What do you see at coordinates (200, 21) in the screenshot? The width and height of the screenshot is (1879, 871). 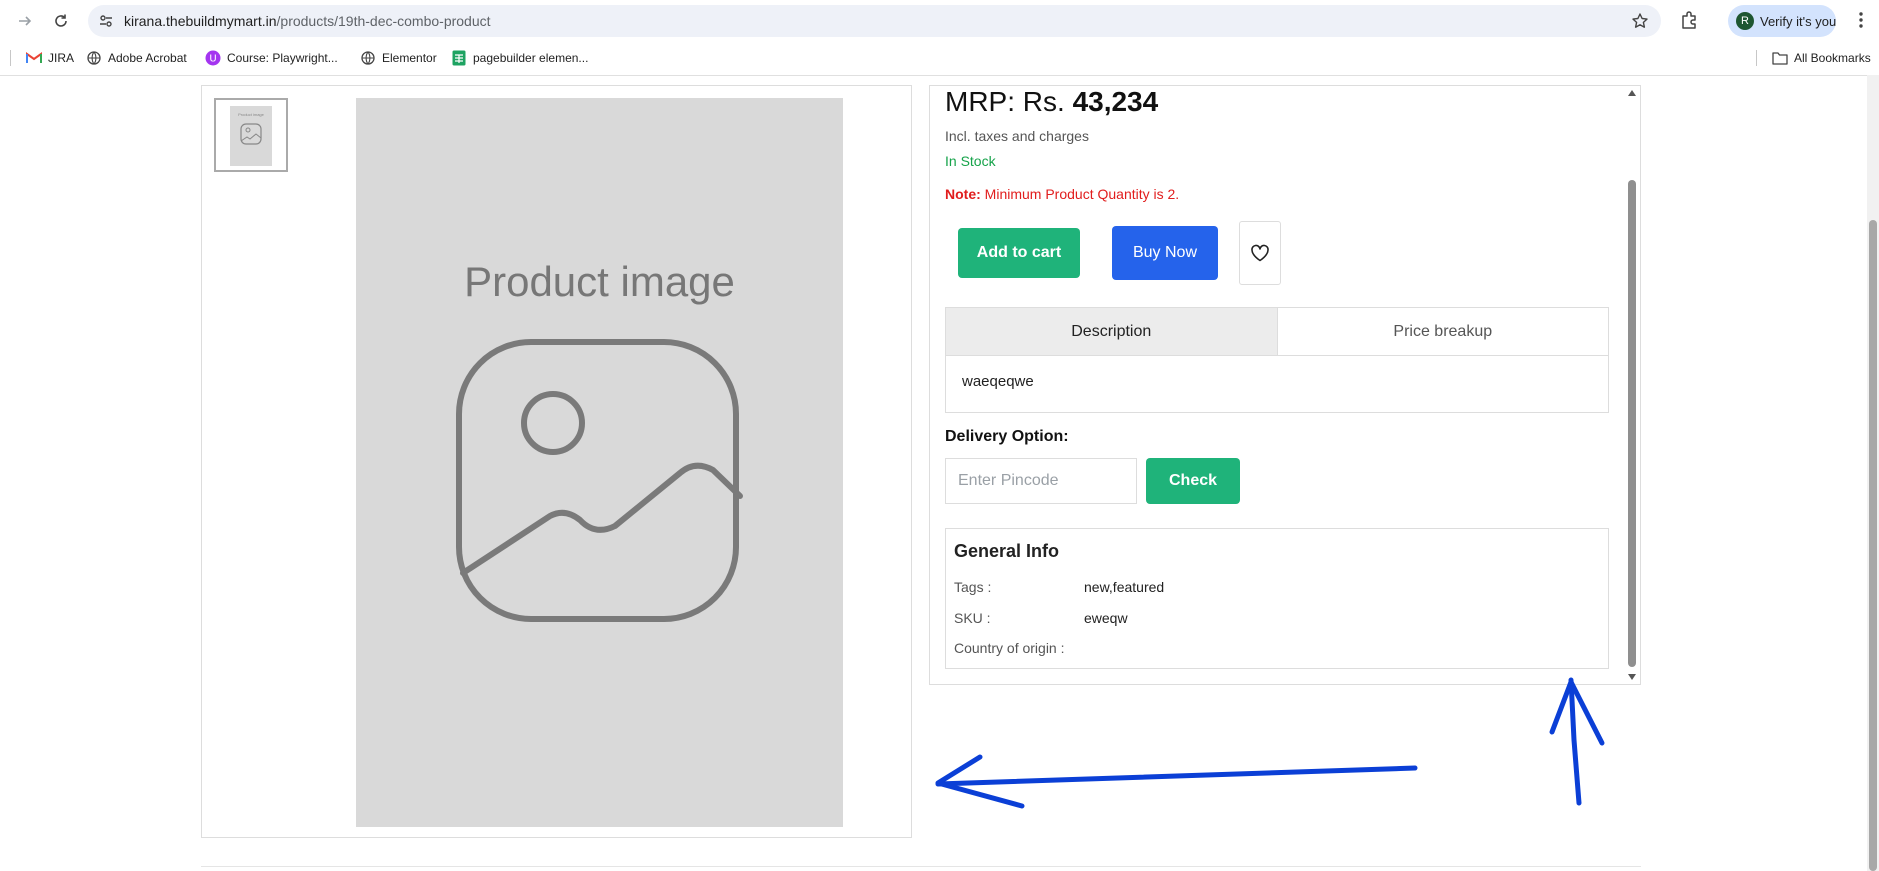 I see `url-host: kirana.thebuildmymart.in` at bounding box center [200, 21].